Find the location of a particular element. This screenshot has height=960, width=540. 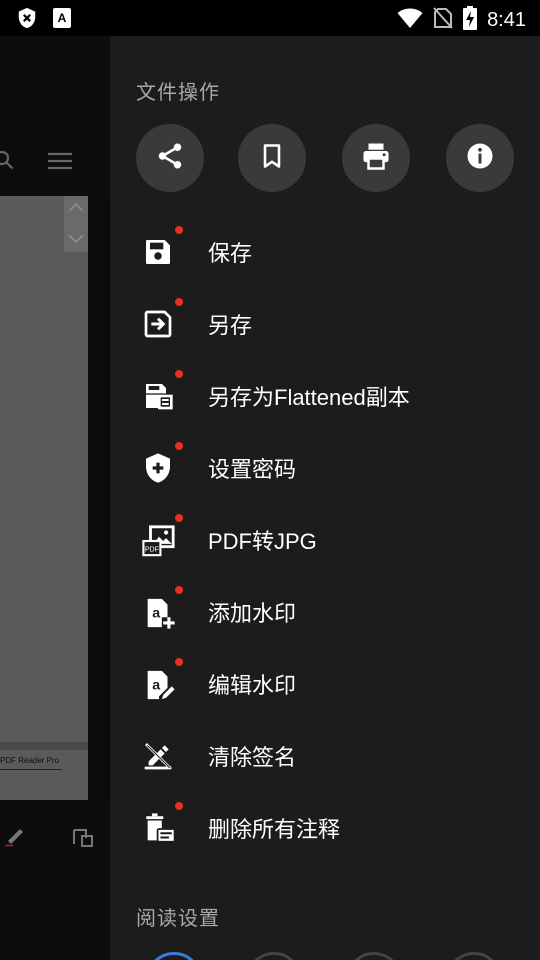

menu-item-delete-annotations: 删除所有注释 is located at coordinates (325, 828).